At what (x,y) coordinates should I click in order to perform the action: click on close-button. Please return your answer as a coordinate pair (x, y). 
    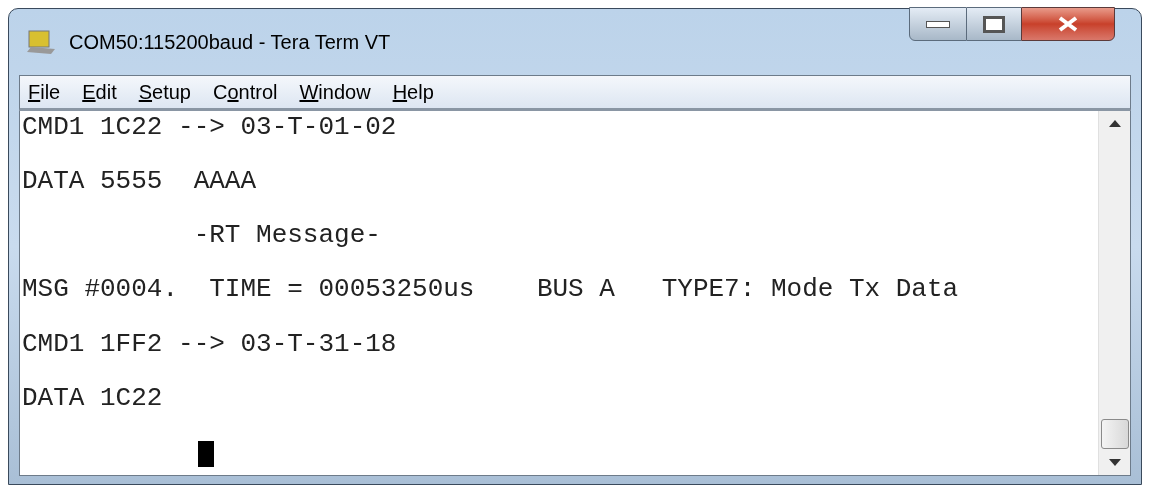
    Looking at the image, I should click on (1068, 24).